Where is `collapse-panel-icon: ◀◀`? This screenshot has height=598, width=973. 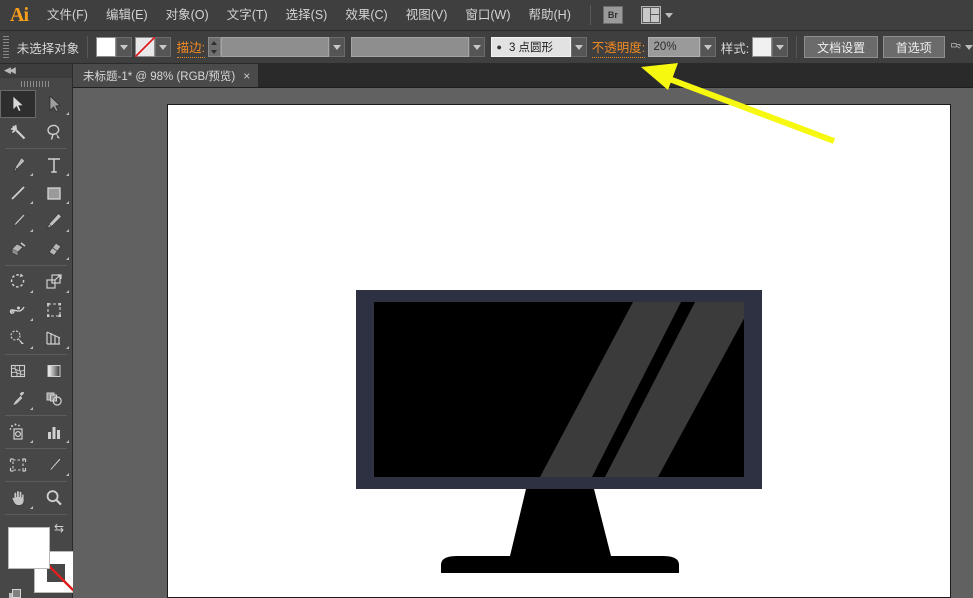 collapse-panel-icon: ◀◀ is located at coordinates (10, 70).